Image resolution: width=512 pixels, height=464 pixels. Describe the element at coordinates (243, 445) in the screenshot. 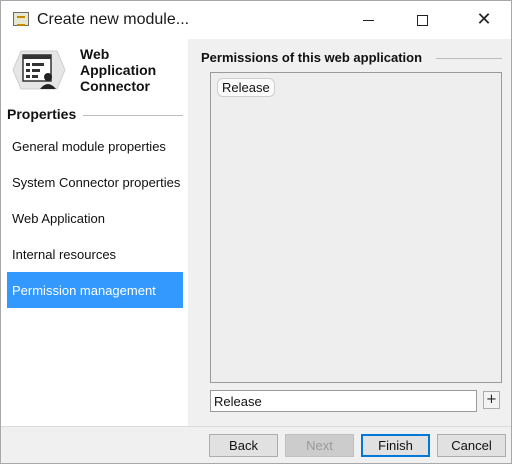

I see `back-button: Back` at that location.